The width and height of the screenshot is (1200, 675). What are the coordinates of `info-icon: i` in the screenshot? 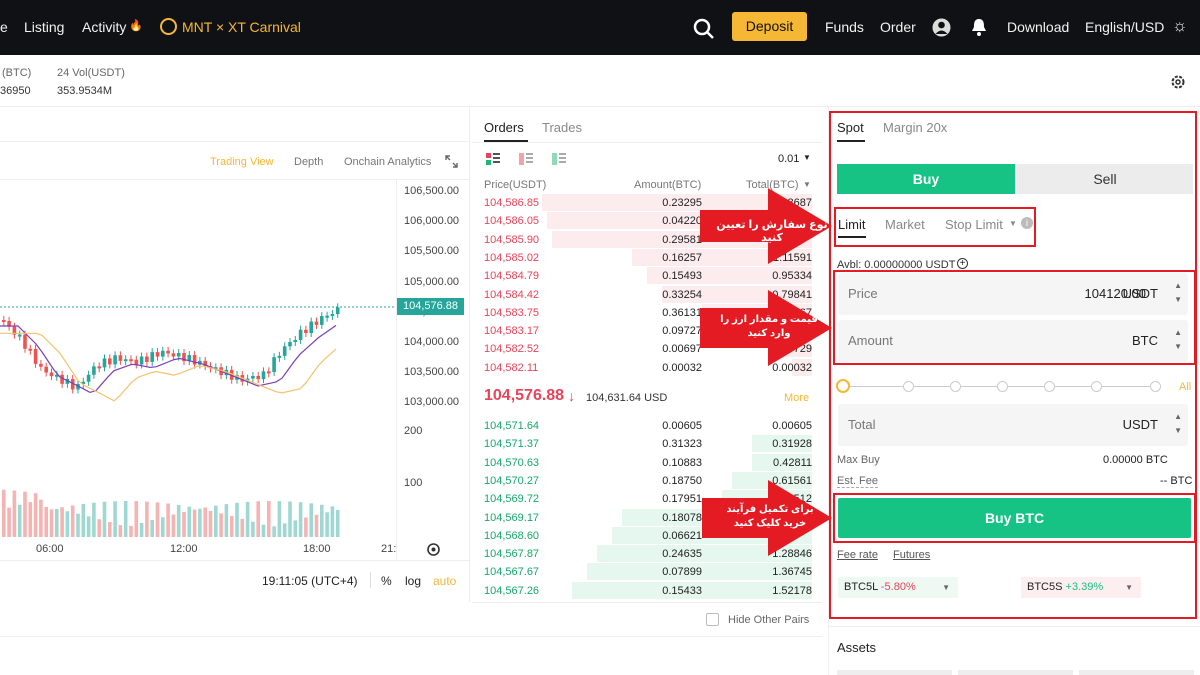 It's located at (1027, 223).